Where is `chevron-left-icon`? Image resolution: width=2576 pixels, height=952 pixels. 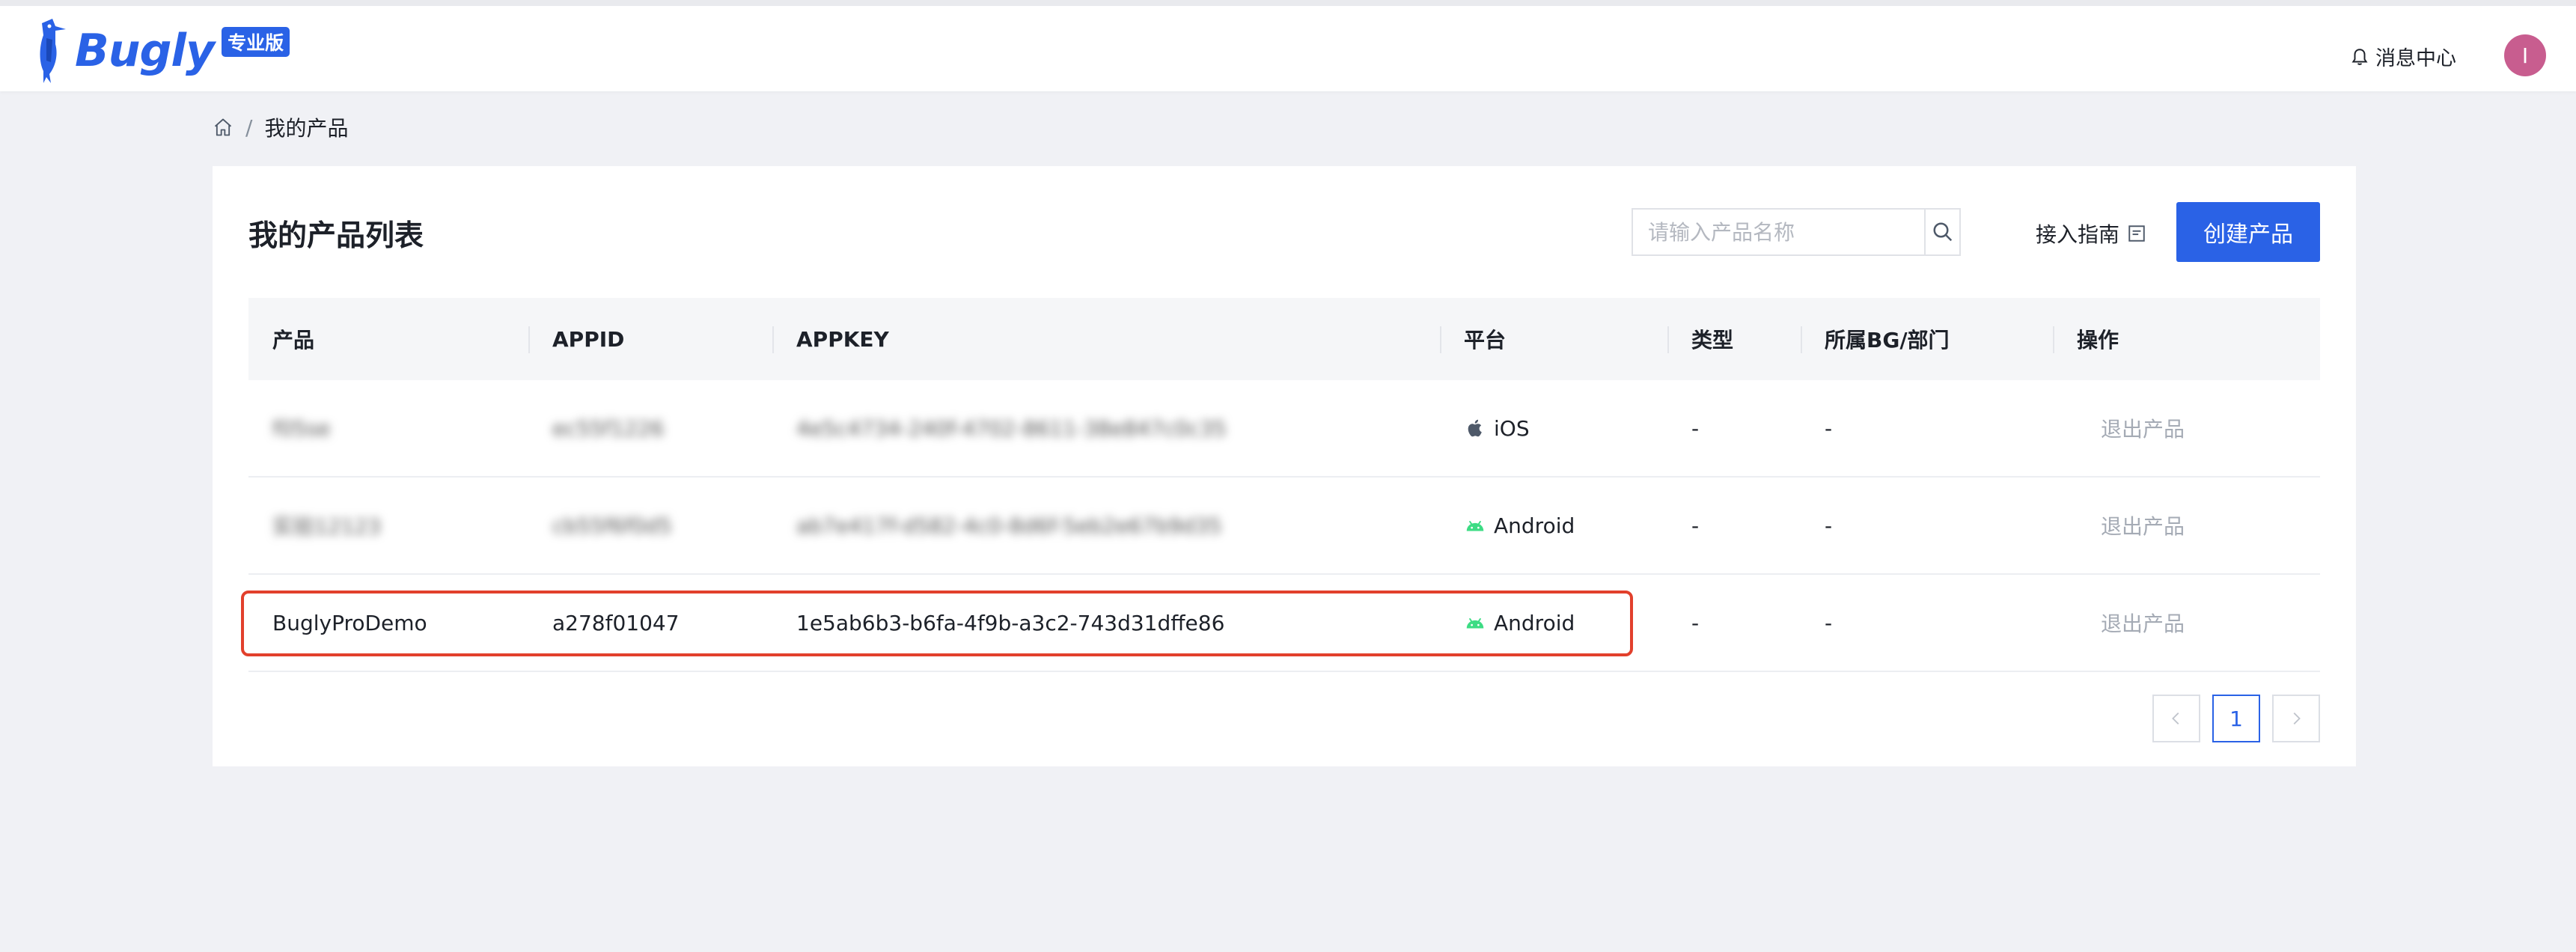 chevron-left-icon is located at coordinates (2175, 718).